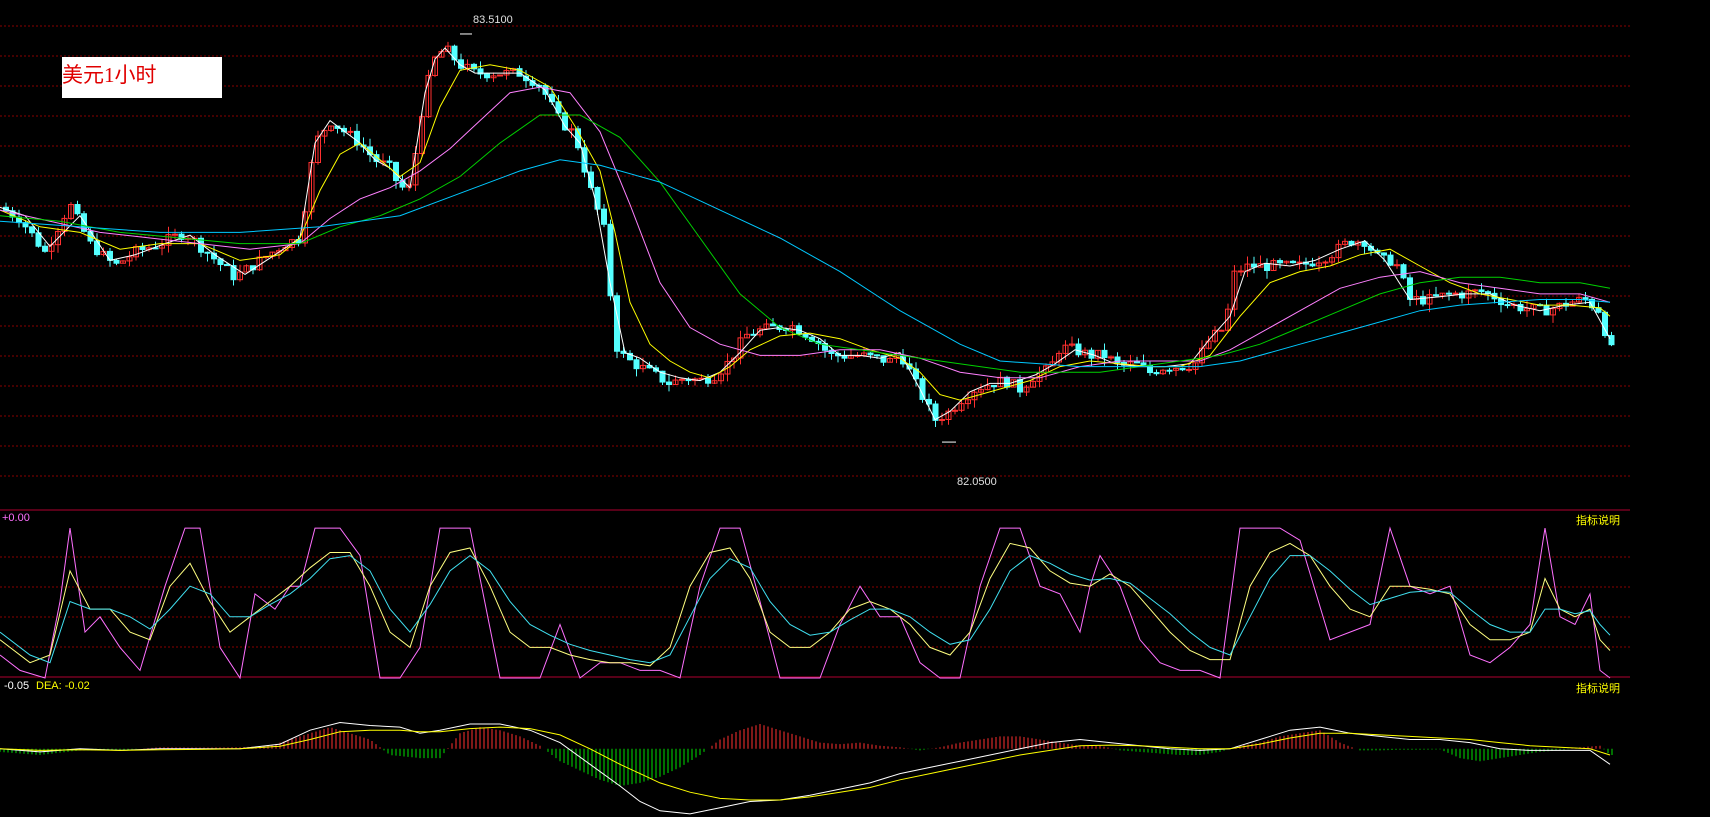  Describe the element at coordinates (16, 518) in the screenshot. I see `kdj-value-label: +0.00` at that location.